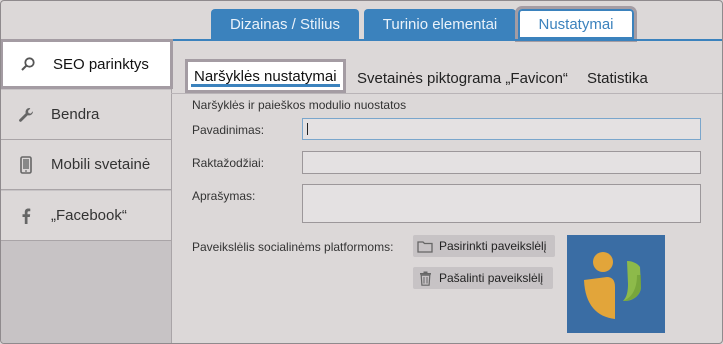 The image size is (723, 344). What do you see at coordinates (89, 215) in the screenshot?
I see `sidebar-item-label: „Facebook“` at bounding box center [89, 215].